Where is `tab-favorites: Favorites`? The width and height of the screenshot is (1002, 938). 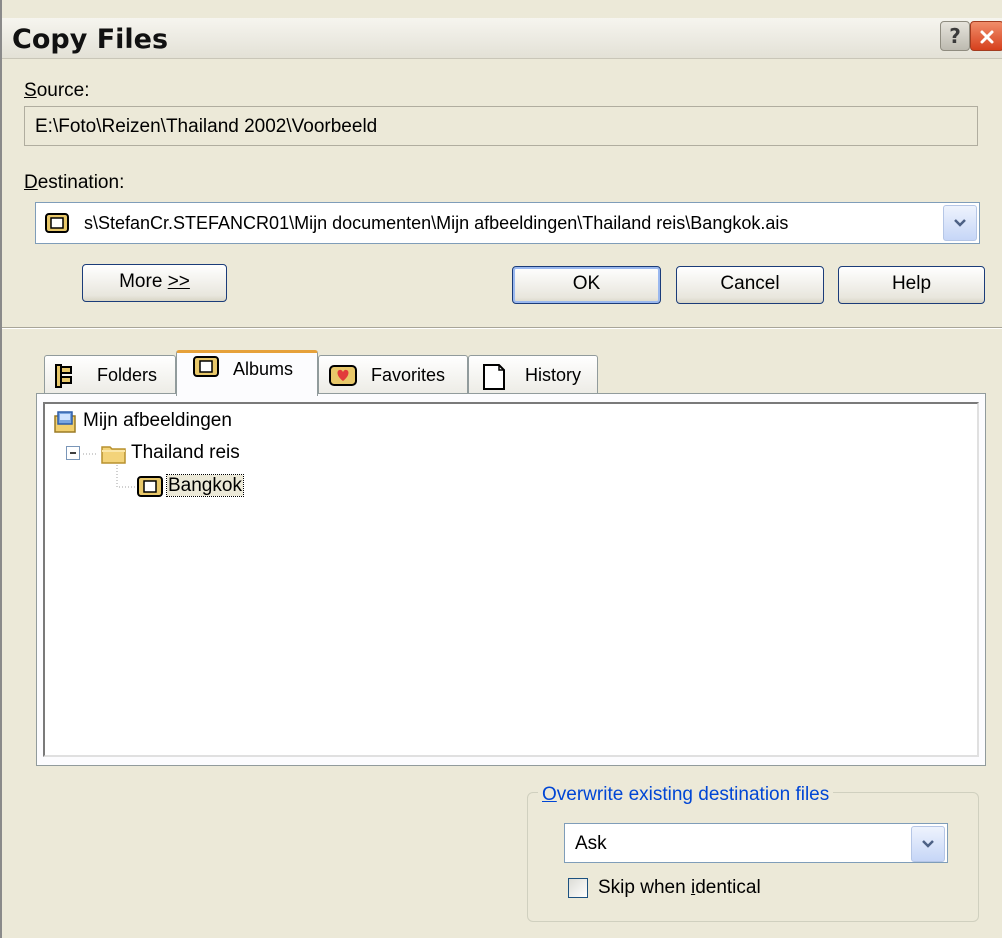
tab-favorites: Favorites is located at coordinates (393, 375).